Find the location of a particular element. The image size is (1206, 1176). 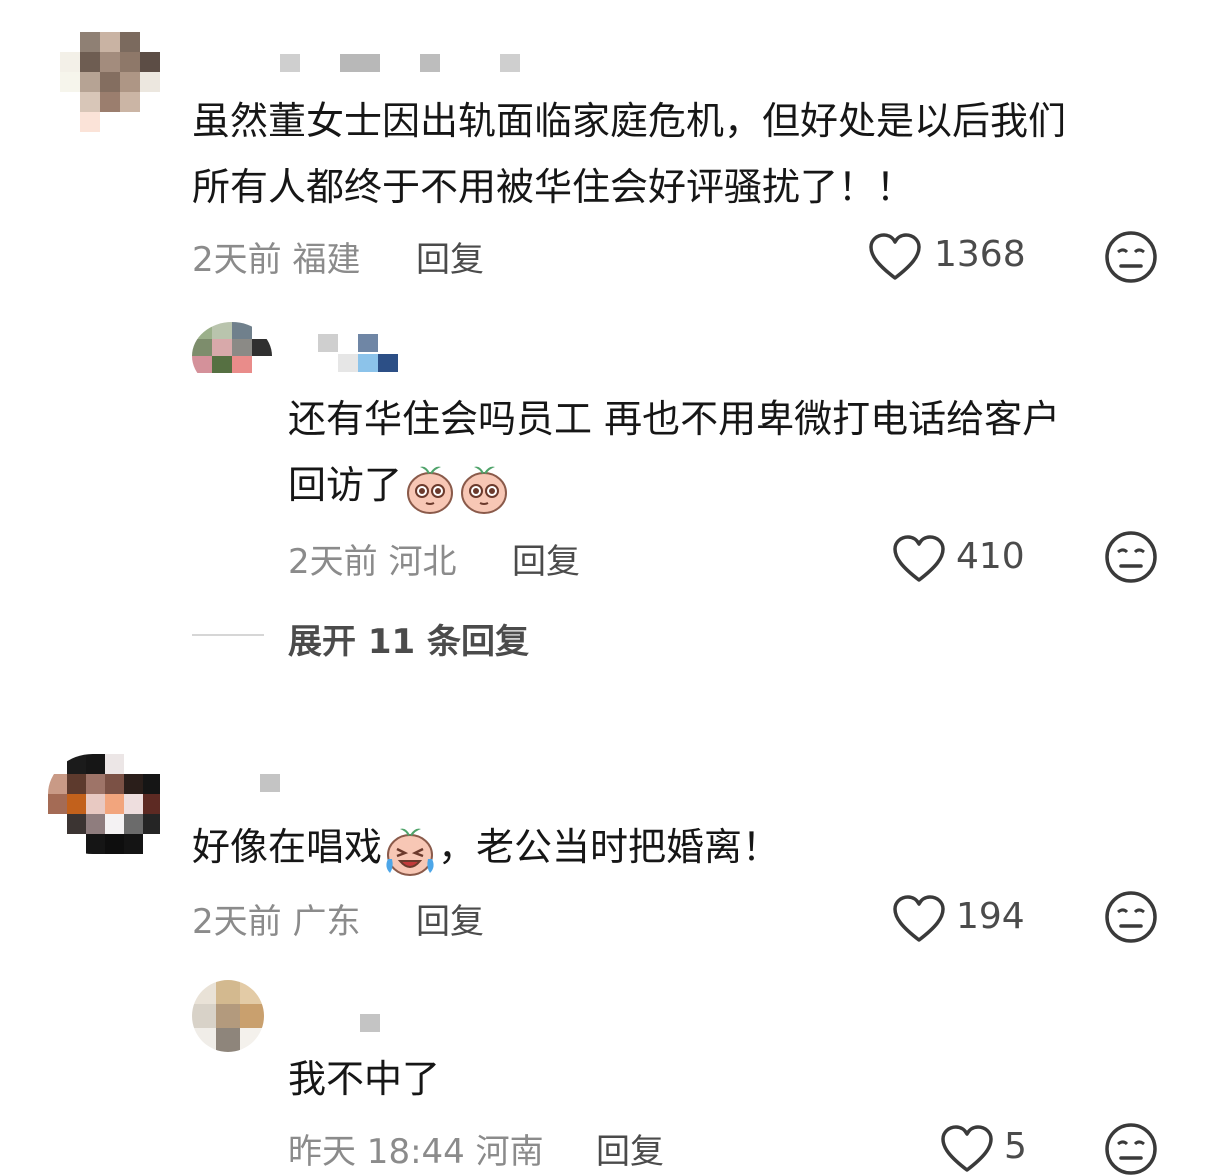

comment-text-line: 还有华住会吗员工 再也不用卑微打电话给客户 is located at coordinates (674, 419).